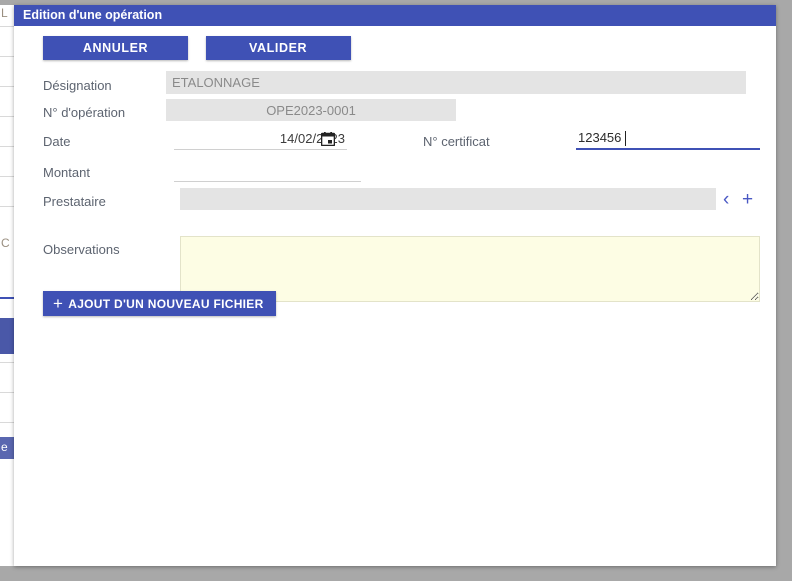 The image size is (792, 581). Describe the element at coordinates (57, 141) in the screenshot. I see `date-label: Date` at that location.